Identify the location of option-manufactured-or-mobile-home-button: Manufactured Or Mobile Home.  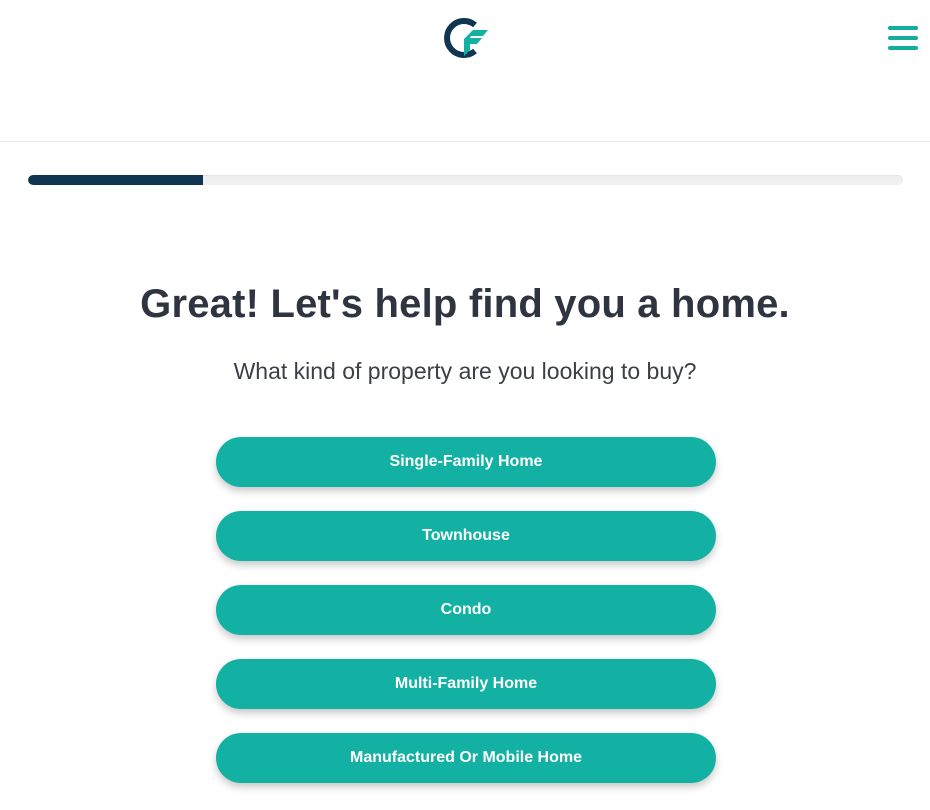
(466, 758).